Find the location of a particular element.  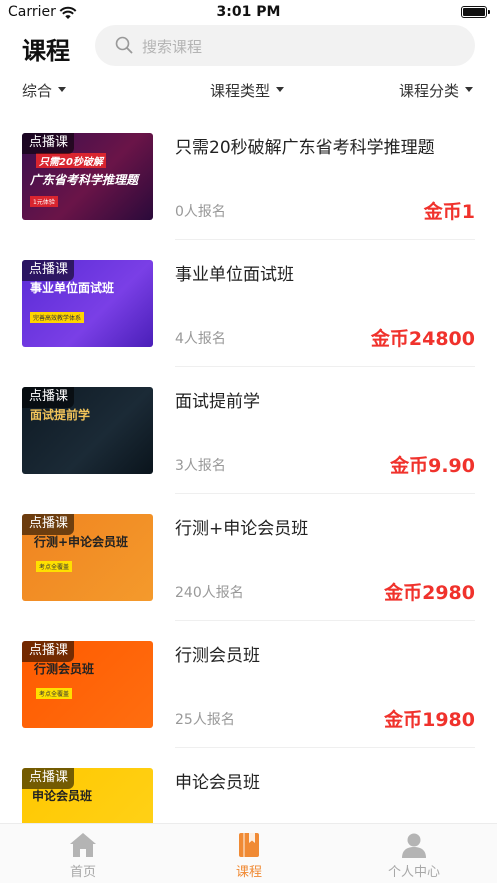

tab-profile-label: 个人中心 is located at coordinates (413, 872).